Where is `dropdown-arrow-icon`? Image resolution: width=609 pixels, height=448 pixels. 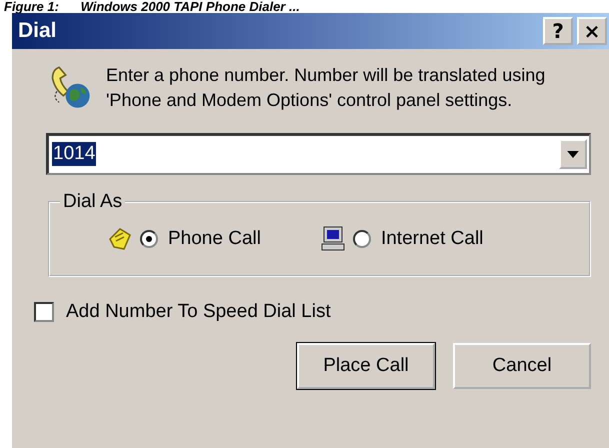 dropdown-arrow-icon is located at coordinates (573, 154).